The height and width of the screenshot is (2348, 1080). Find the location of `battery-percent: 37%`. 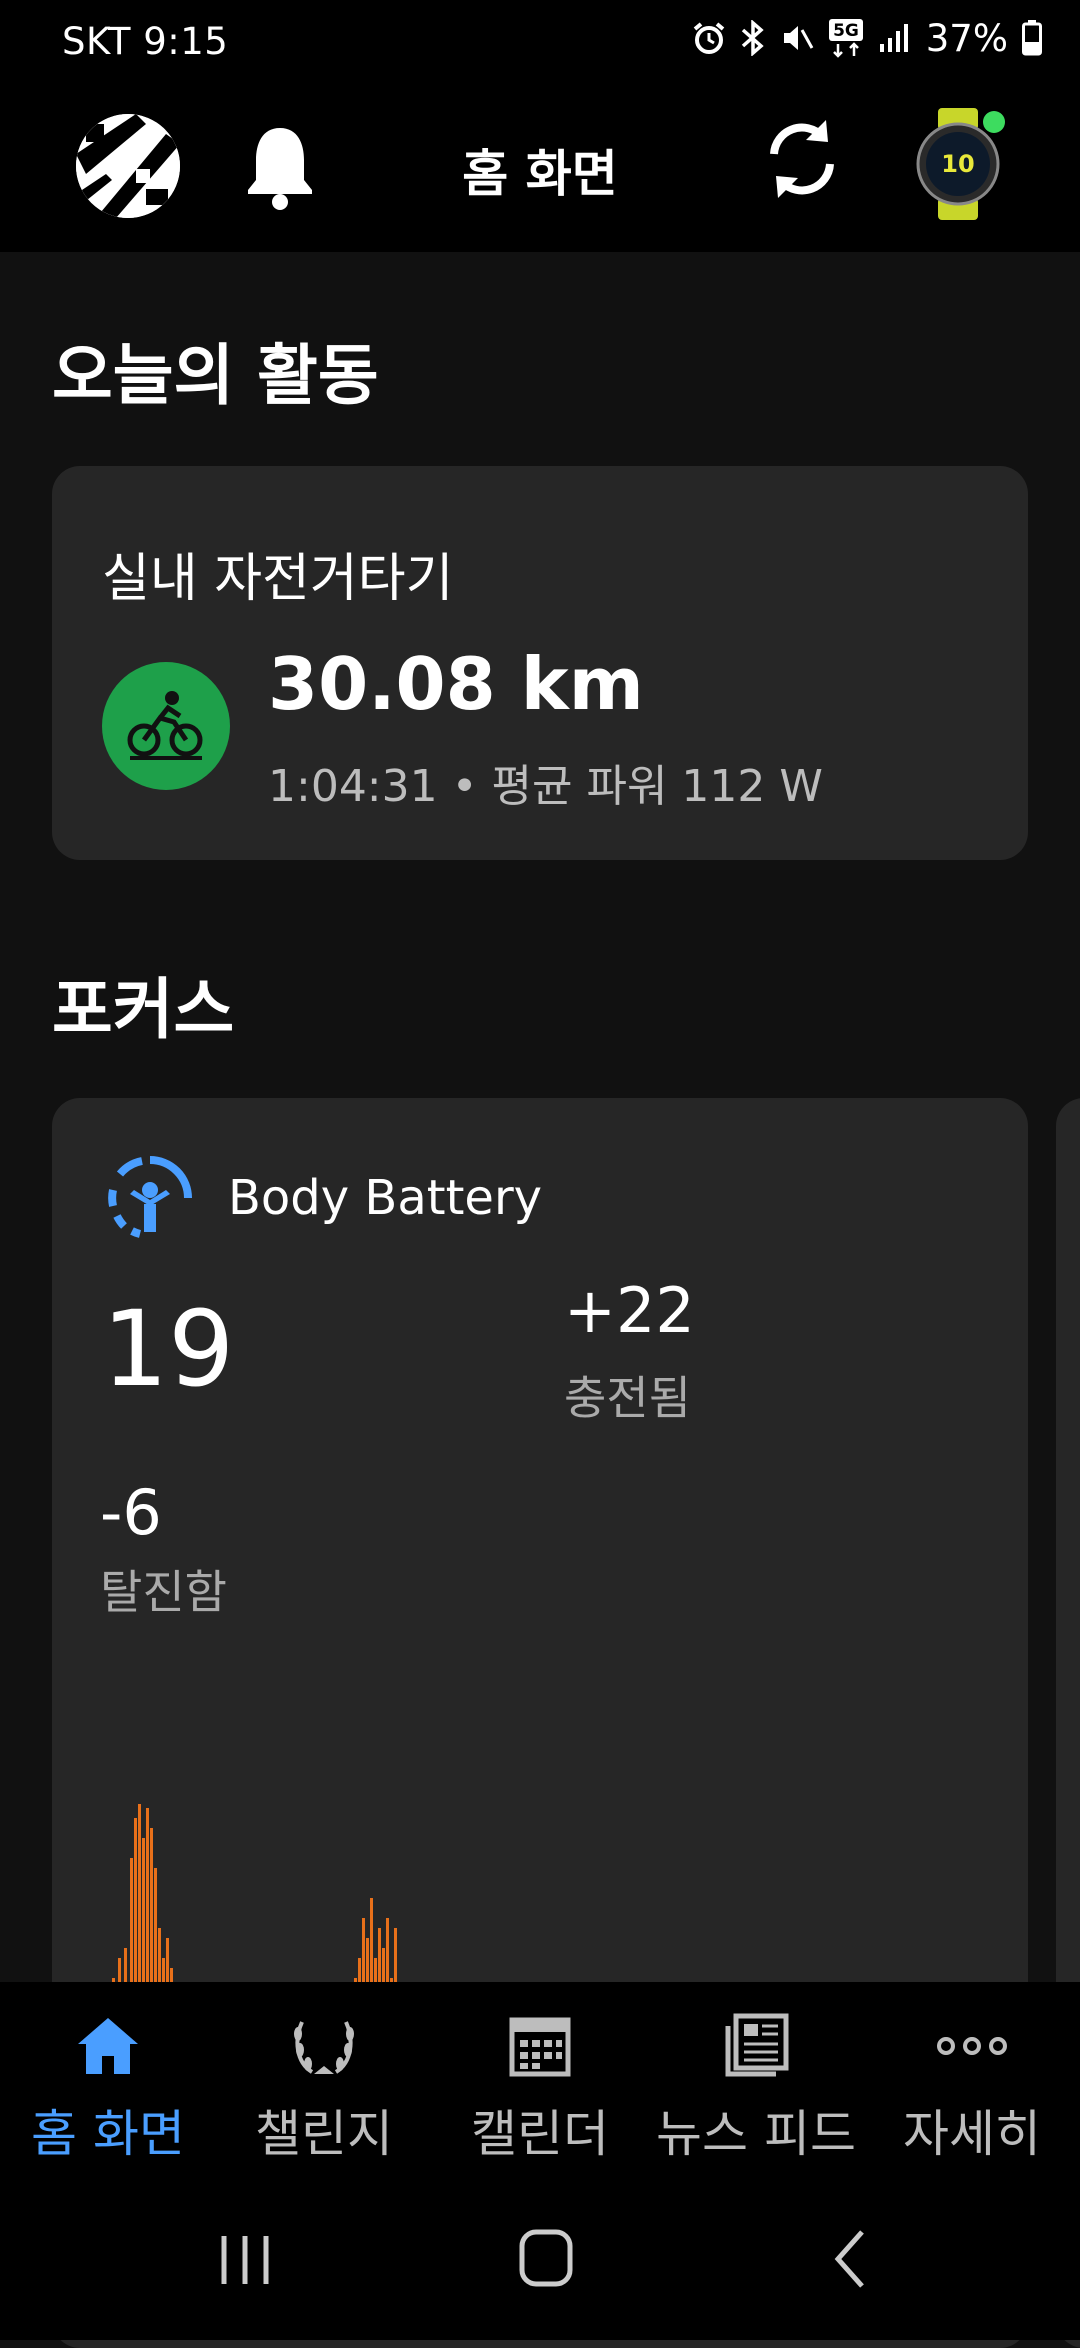

battery-percent: 37% is located at coordinates (966, 38).